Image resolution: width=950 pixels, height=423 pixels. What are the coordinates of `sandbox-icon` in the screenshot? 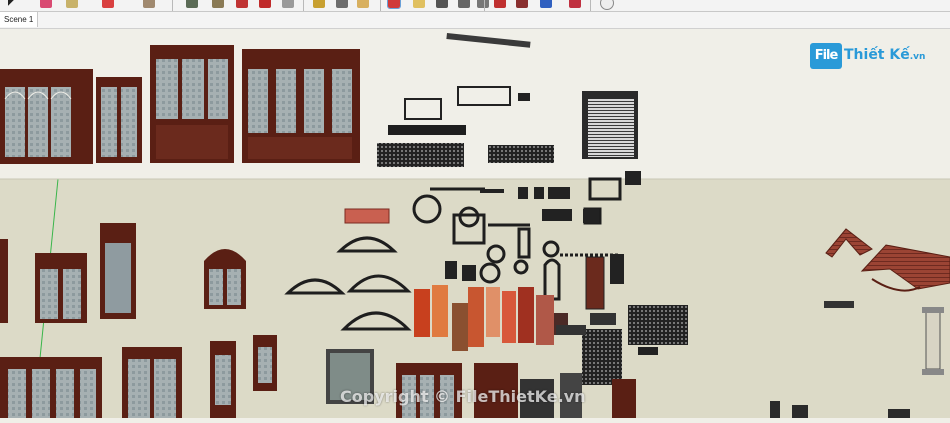 It's located at (607, 5).